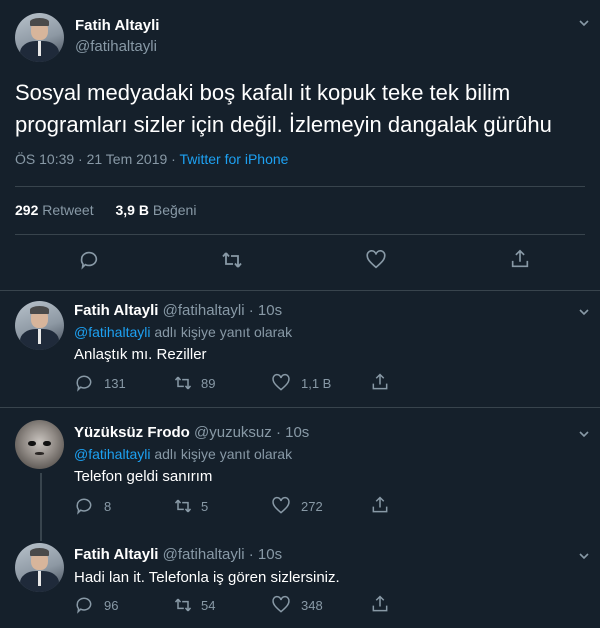 This screenshot has width=600, height=628. I want to click on author-handle: @yuzuksuz, so click(233, 432).